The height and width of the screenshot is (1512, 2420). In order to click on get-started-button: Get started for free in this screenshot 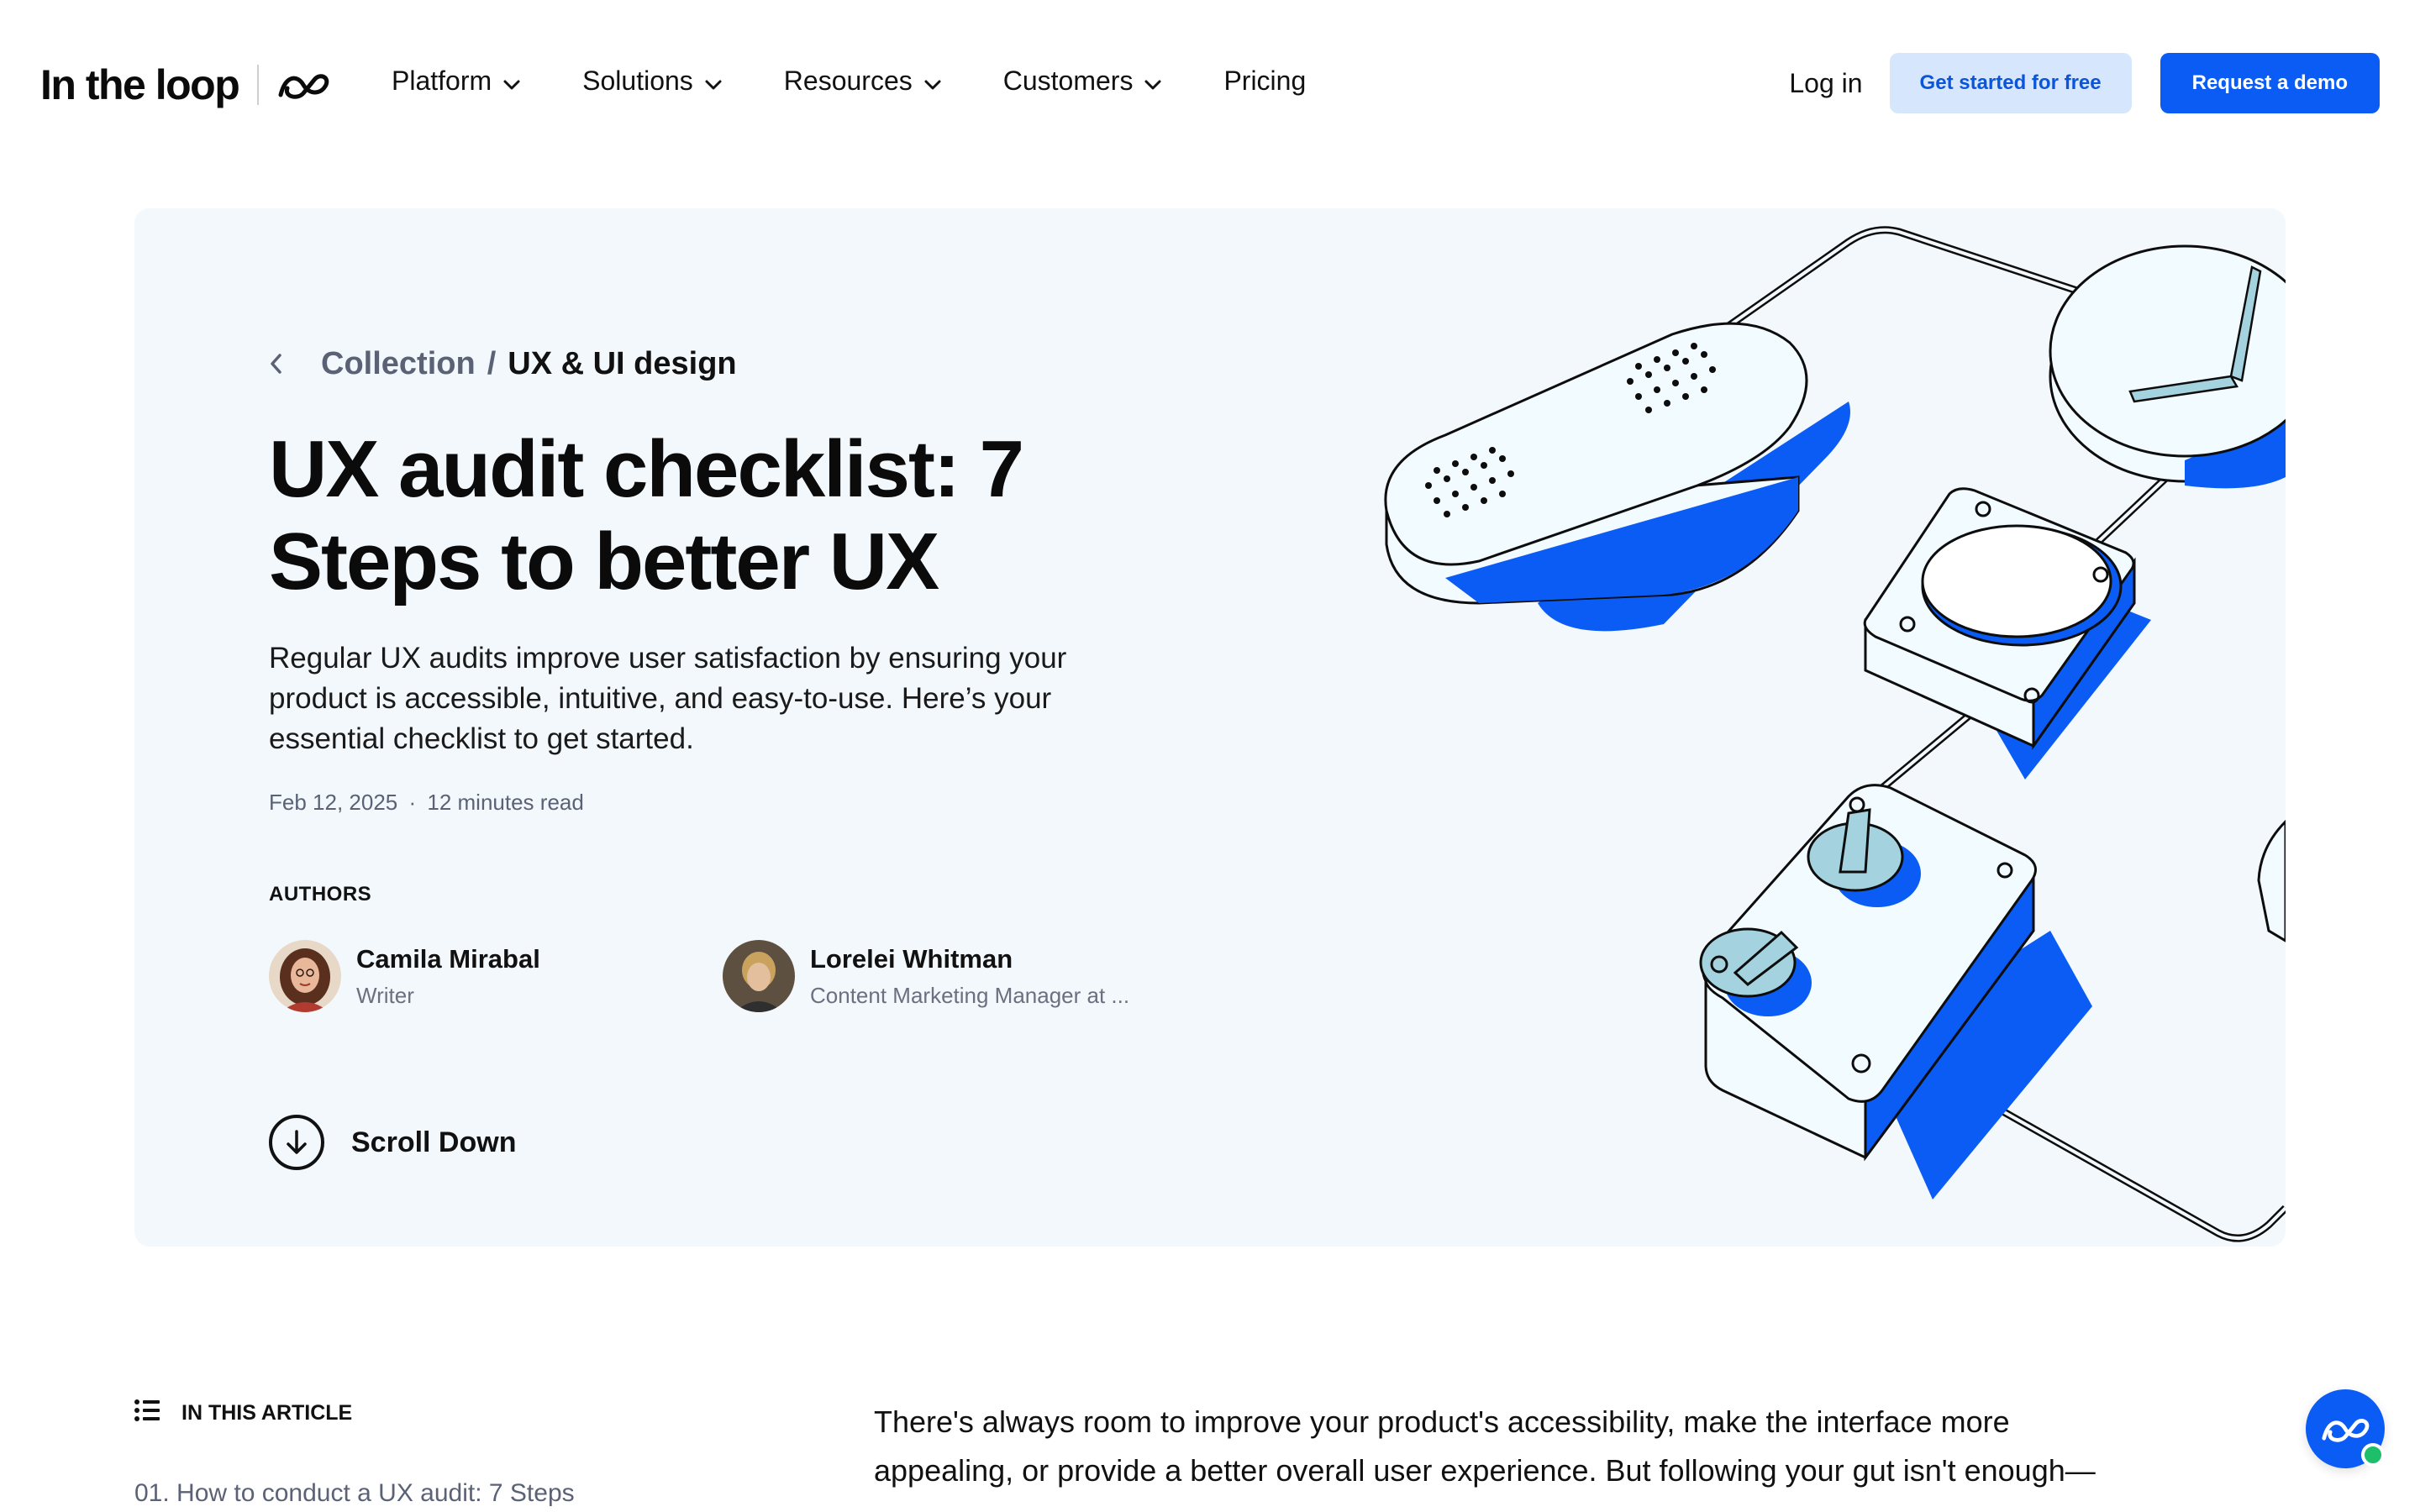, I will do `click(2010, 83)`.